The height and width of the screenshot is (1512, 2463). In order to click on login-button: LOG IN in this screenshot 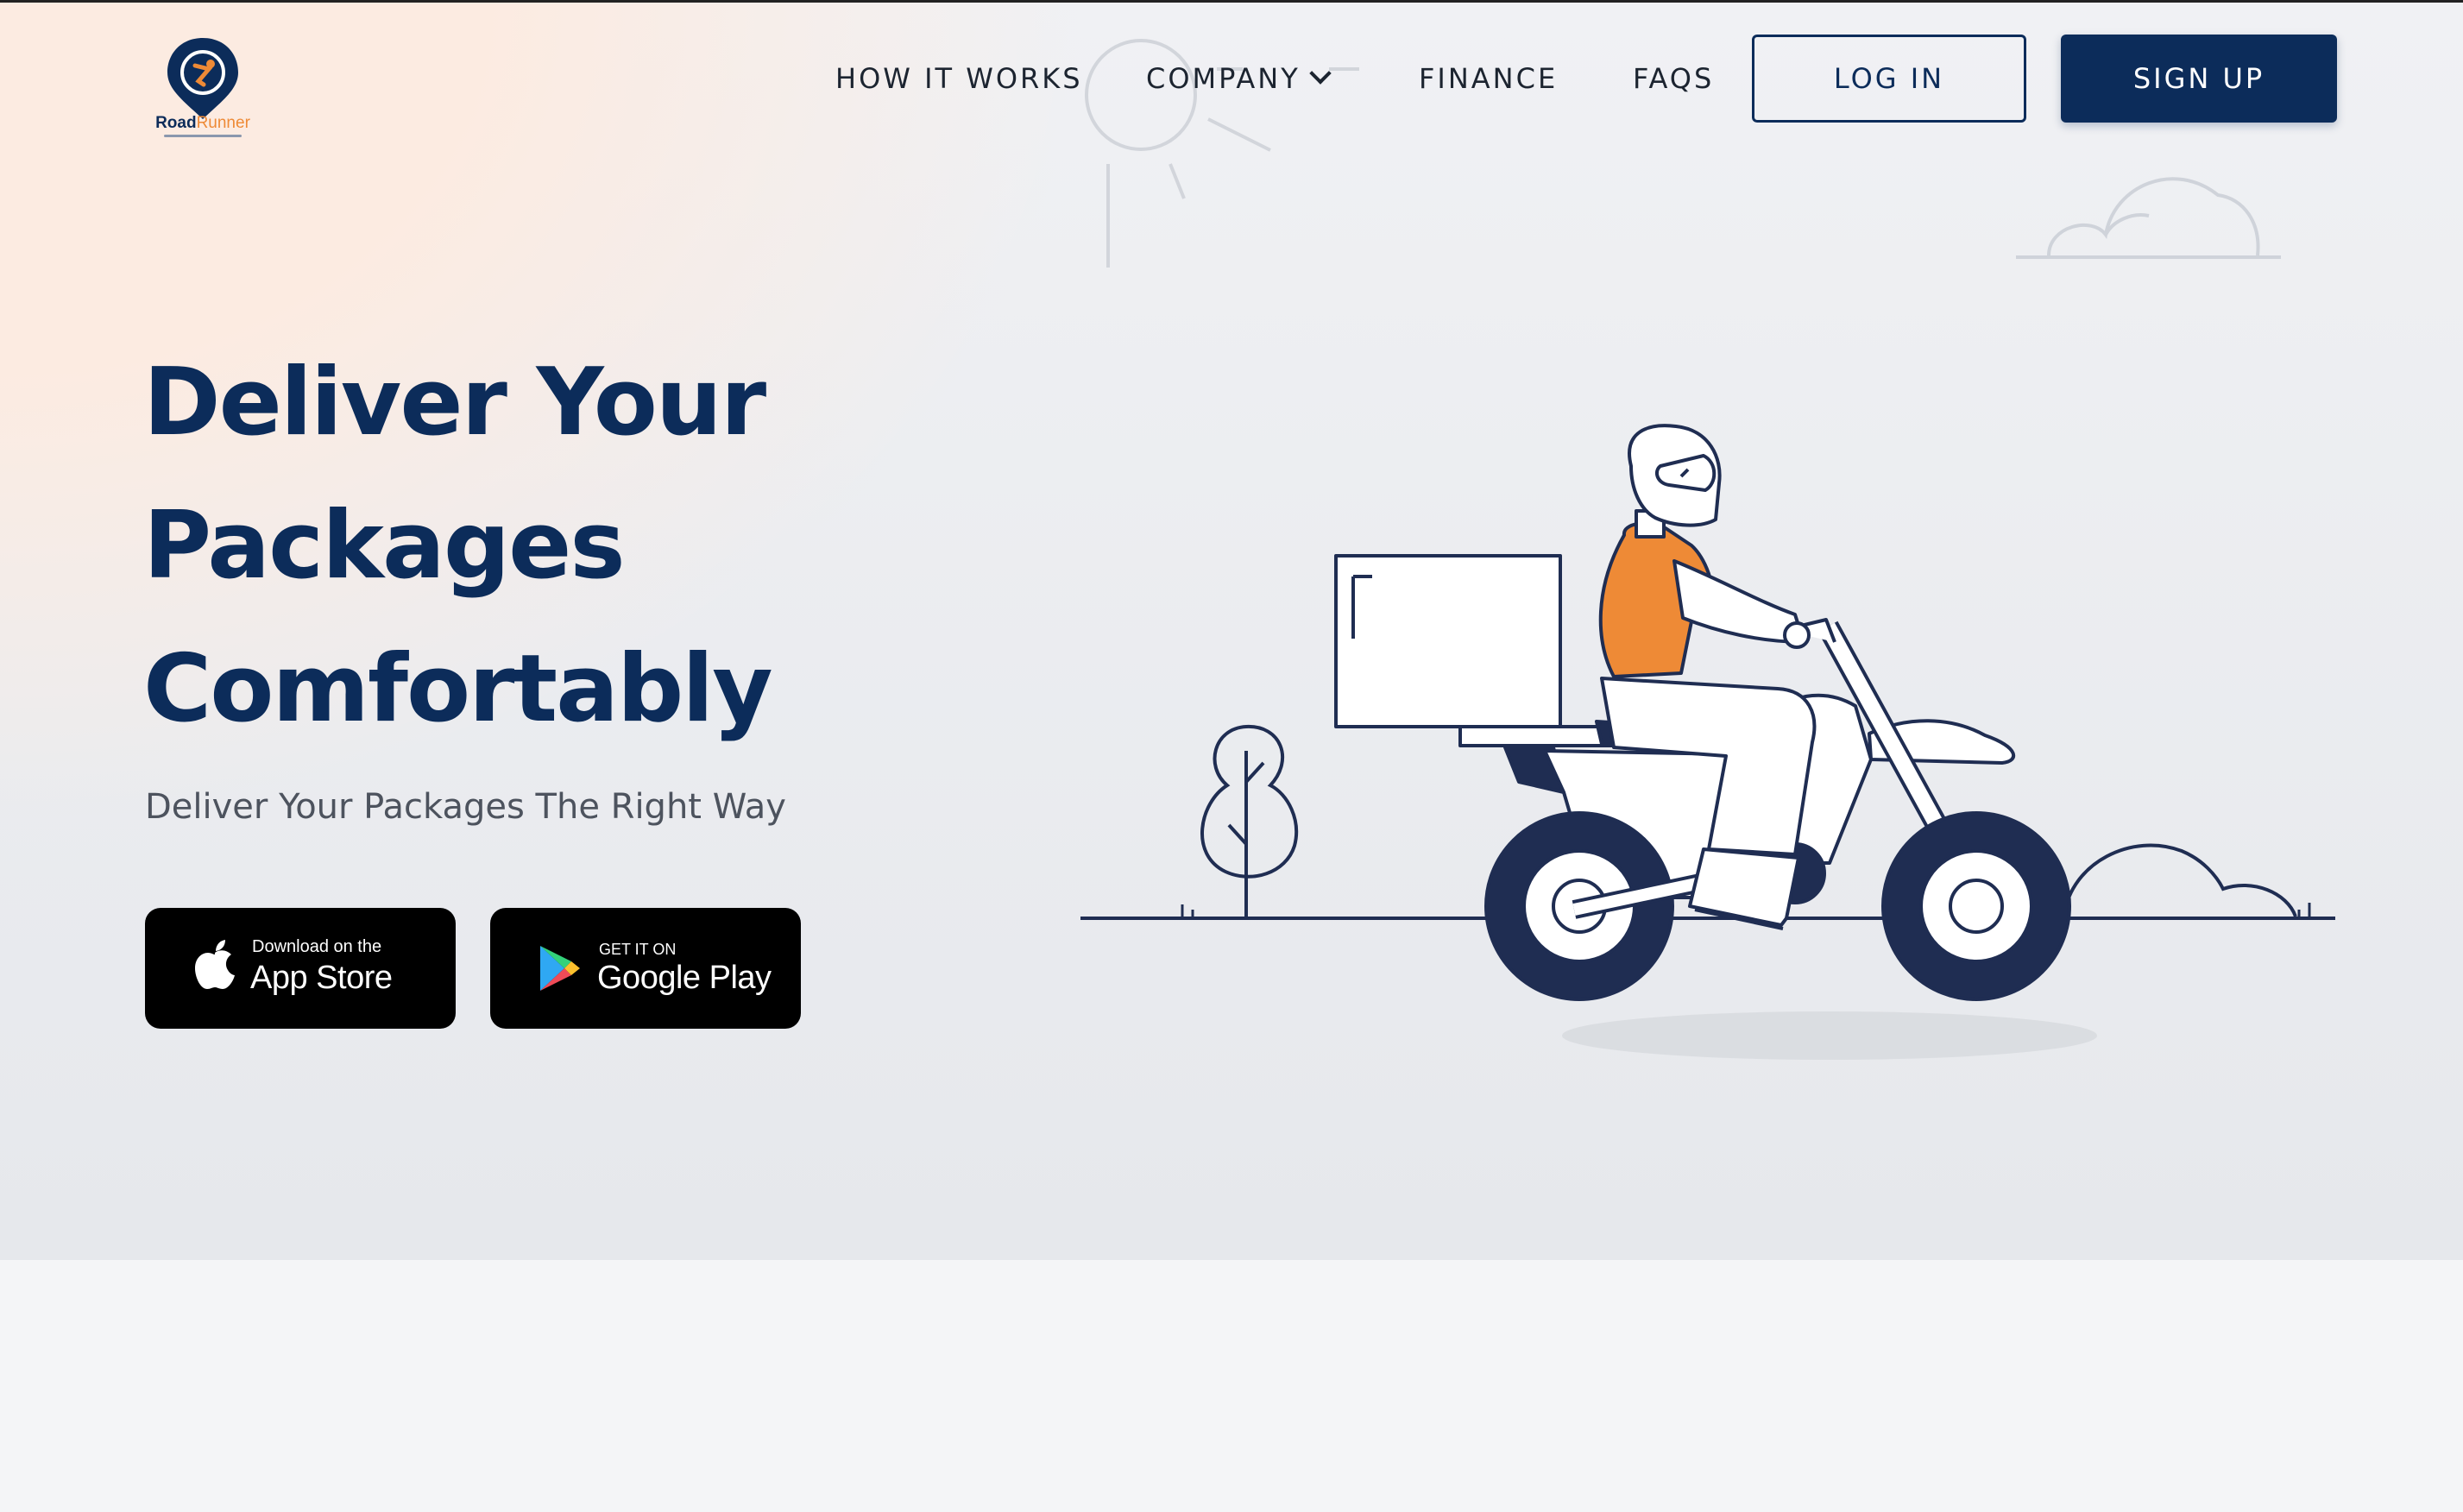, I will do `click(1889, 79)`.